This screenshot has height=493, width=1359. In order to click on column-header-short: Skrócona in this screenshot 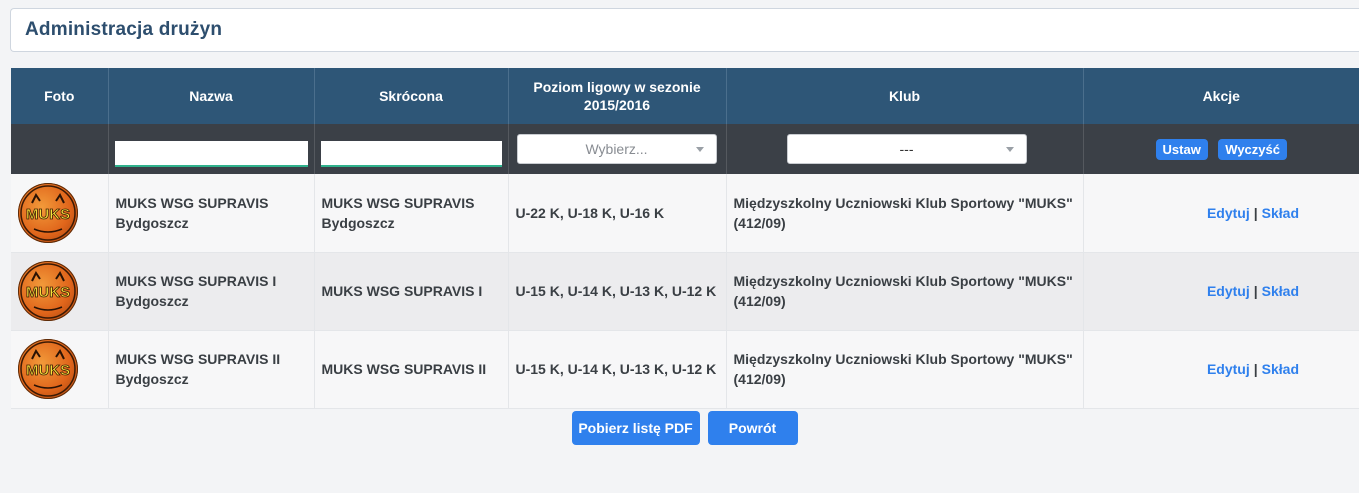, I will do `click(411, 96)`.